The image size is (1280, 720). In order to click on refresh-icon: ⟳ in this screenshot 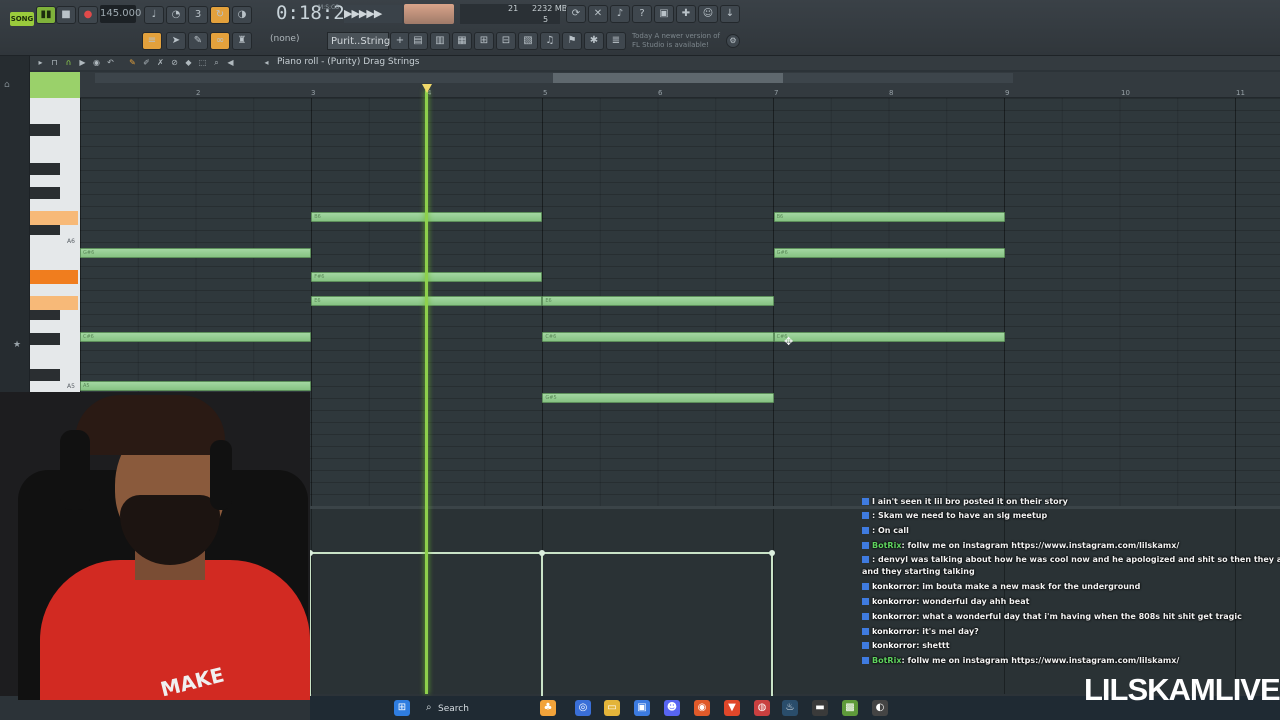, I will do `click(576, 14)`.